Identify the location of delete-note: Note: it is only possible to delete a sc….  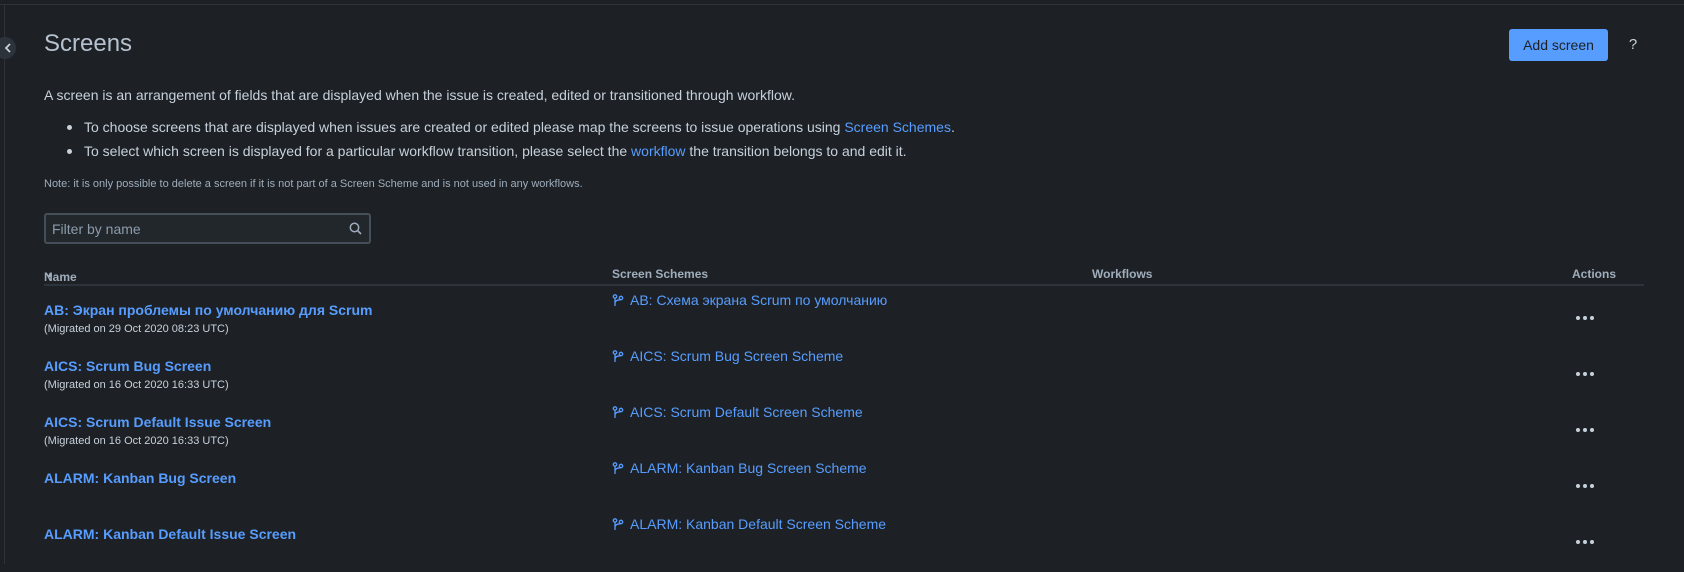
(313, 184).